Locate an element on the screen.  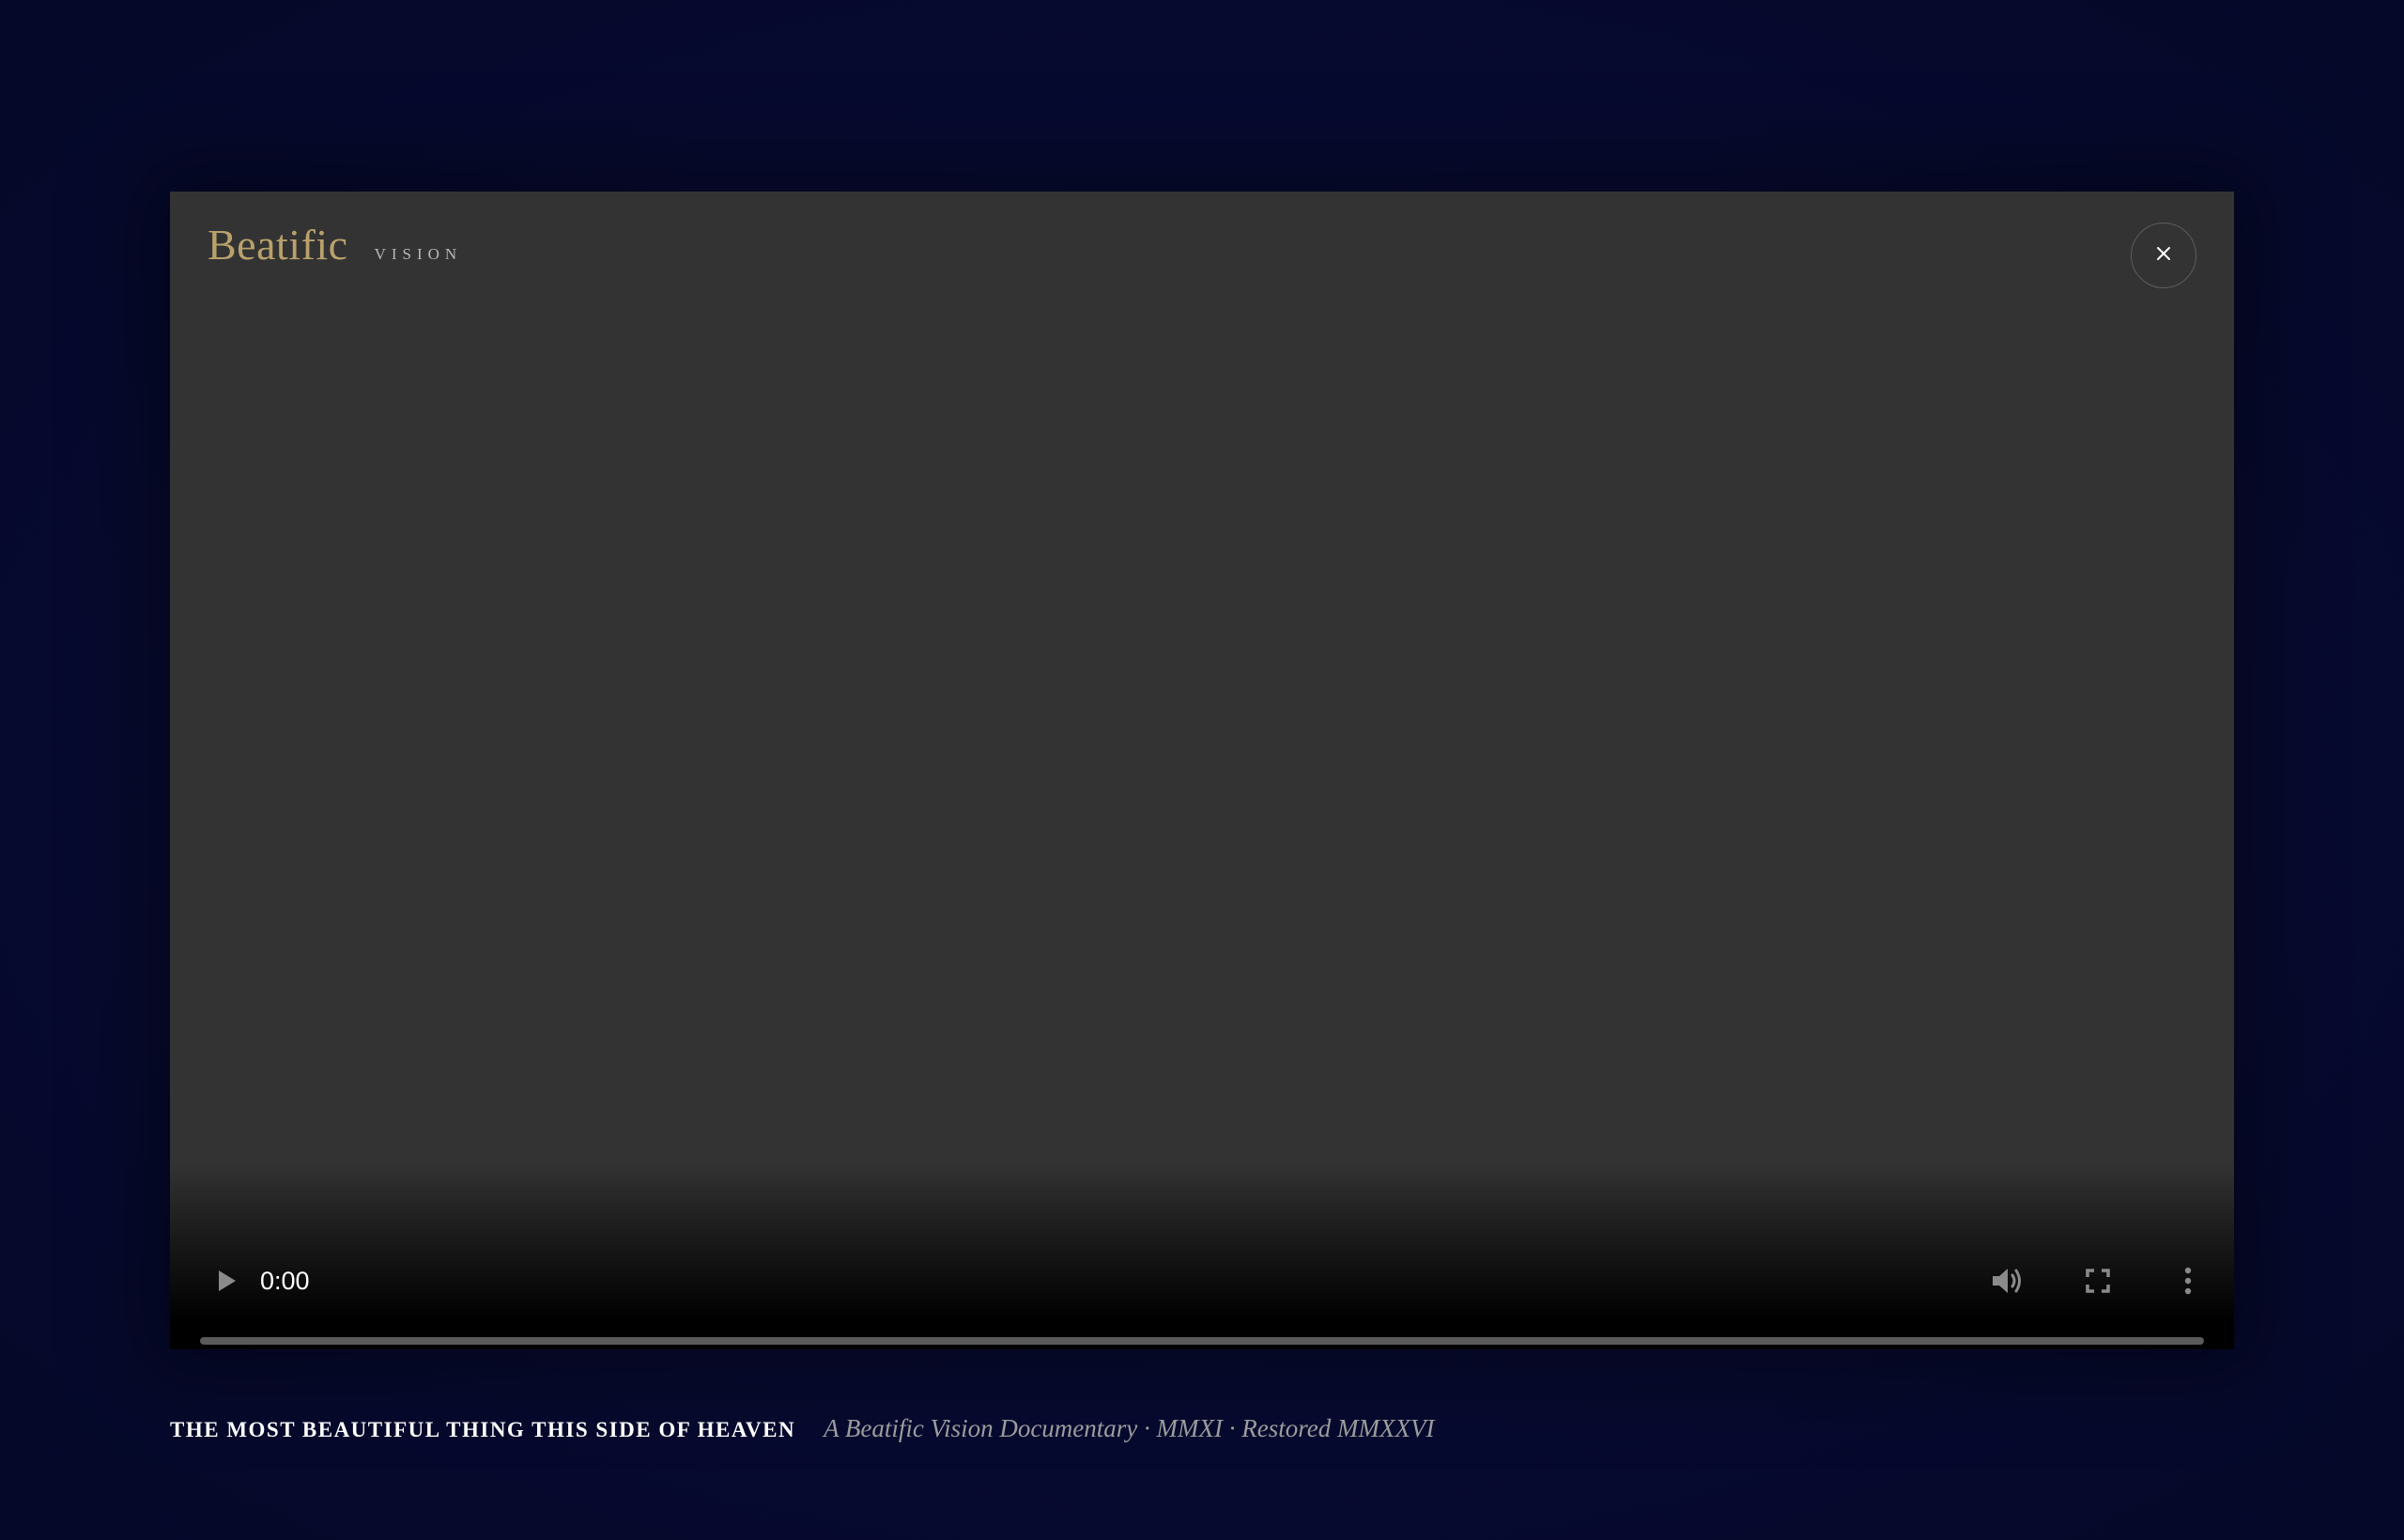
volume-button is located at coordinates (2008, 1282).